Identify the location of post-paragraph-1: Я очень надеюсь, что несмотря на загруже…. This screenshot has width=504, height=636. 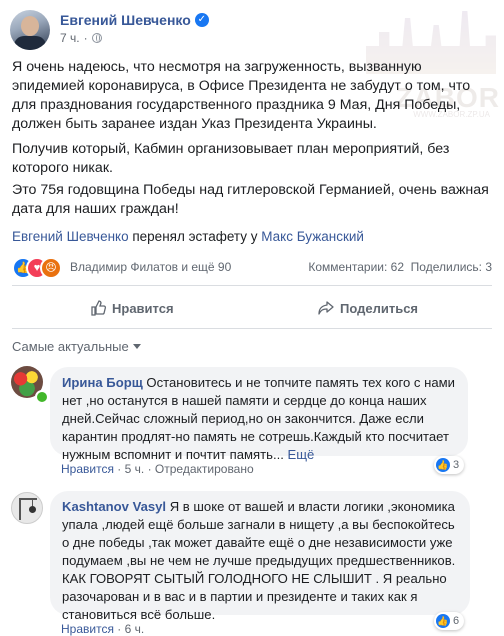
(241, 95).